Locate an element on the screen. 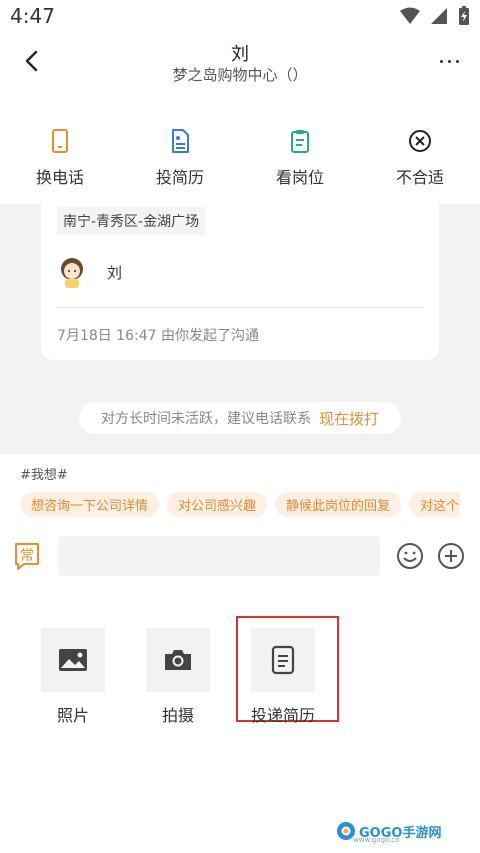 Image resolution: width=480 pixels, height=853 pixels. quick-reply-chip: 对这个 is located at coordinates (434, 504).